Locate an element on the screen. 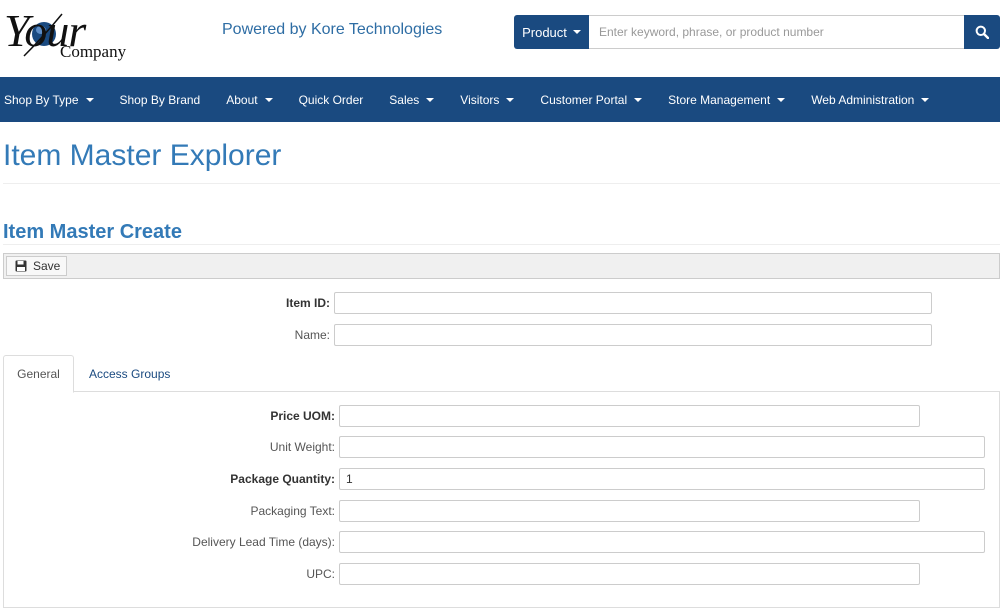 This screenshot has width=1000, height=613. powered-by-text: Powered by Kore Technologies is located at coordinates (332, 29).